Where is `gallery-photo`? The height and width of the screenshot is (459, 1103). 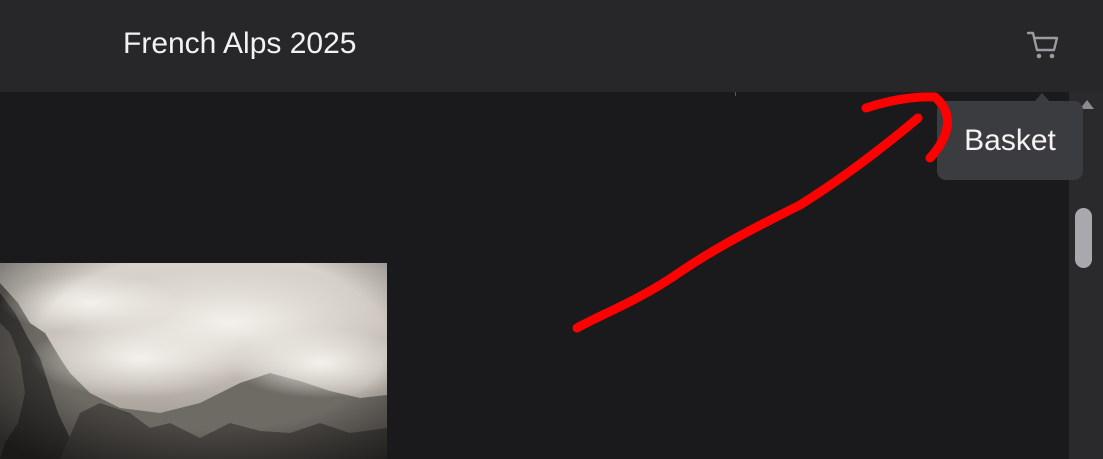
gallery-photo is located at coordinates (193, 361).